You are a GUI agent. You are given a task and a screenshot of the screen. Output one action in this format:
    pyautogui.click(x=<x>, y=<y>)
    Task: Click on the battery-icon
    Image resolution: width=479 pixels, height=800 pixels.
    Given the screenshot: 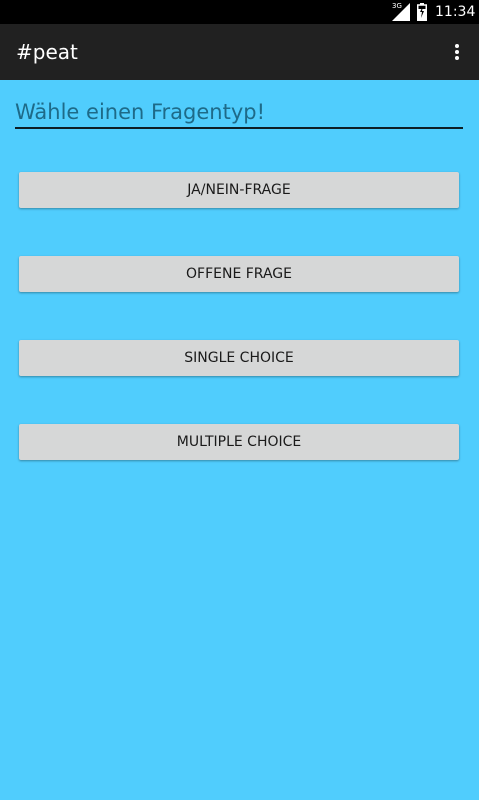 What is the action you would take?
    pyautogui.click(x=422, y=12)
    